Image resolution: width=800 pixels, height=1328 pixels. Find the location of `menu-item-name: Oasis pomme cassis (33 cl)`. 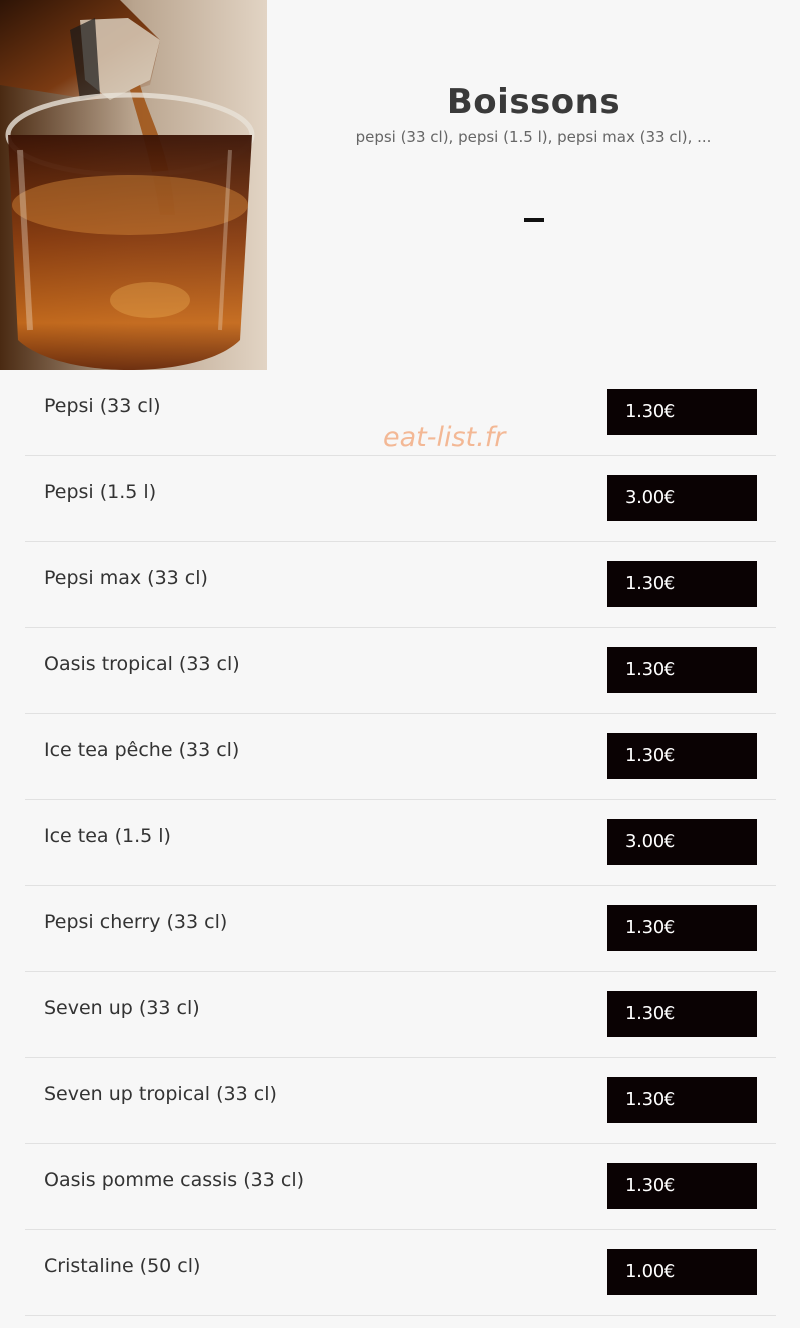

menu-item-name: Oasis pomme cassis (33 cl) is located at coordinates (174, 1180).